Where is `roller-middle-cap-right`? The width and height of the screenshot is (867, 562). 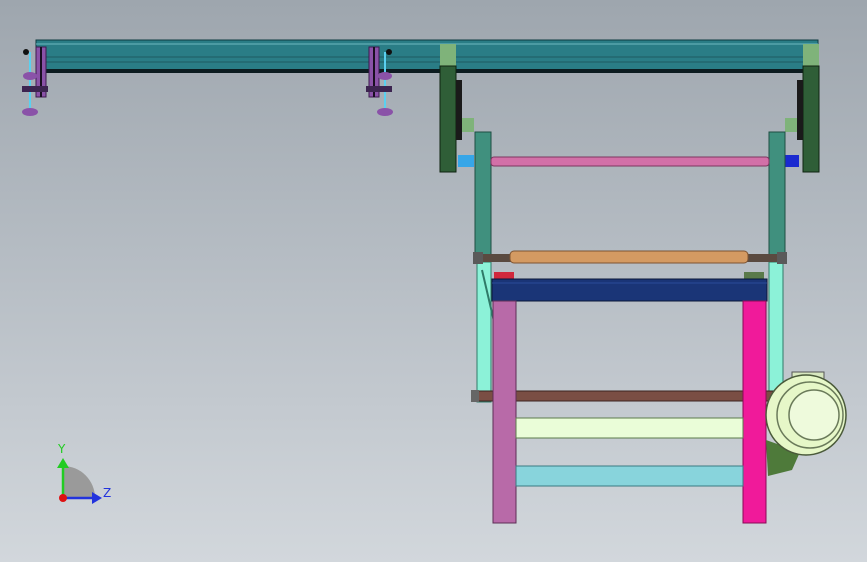
roller-middle-cap-right is located at coordinates (782, 258).